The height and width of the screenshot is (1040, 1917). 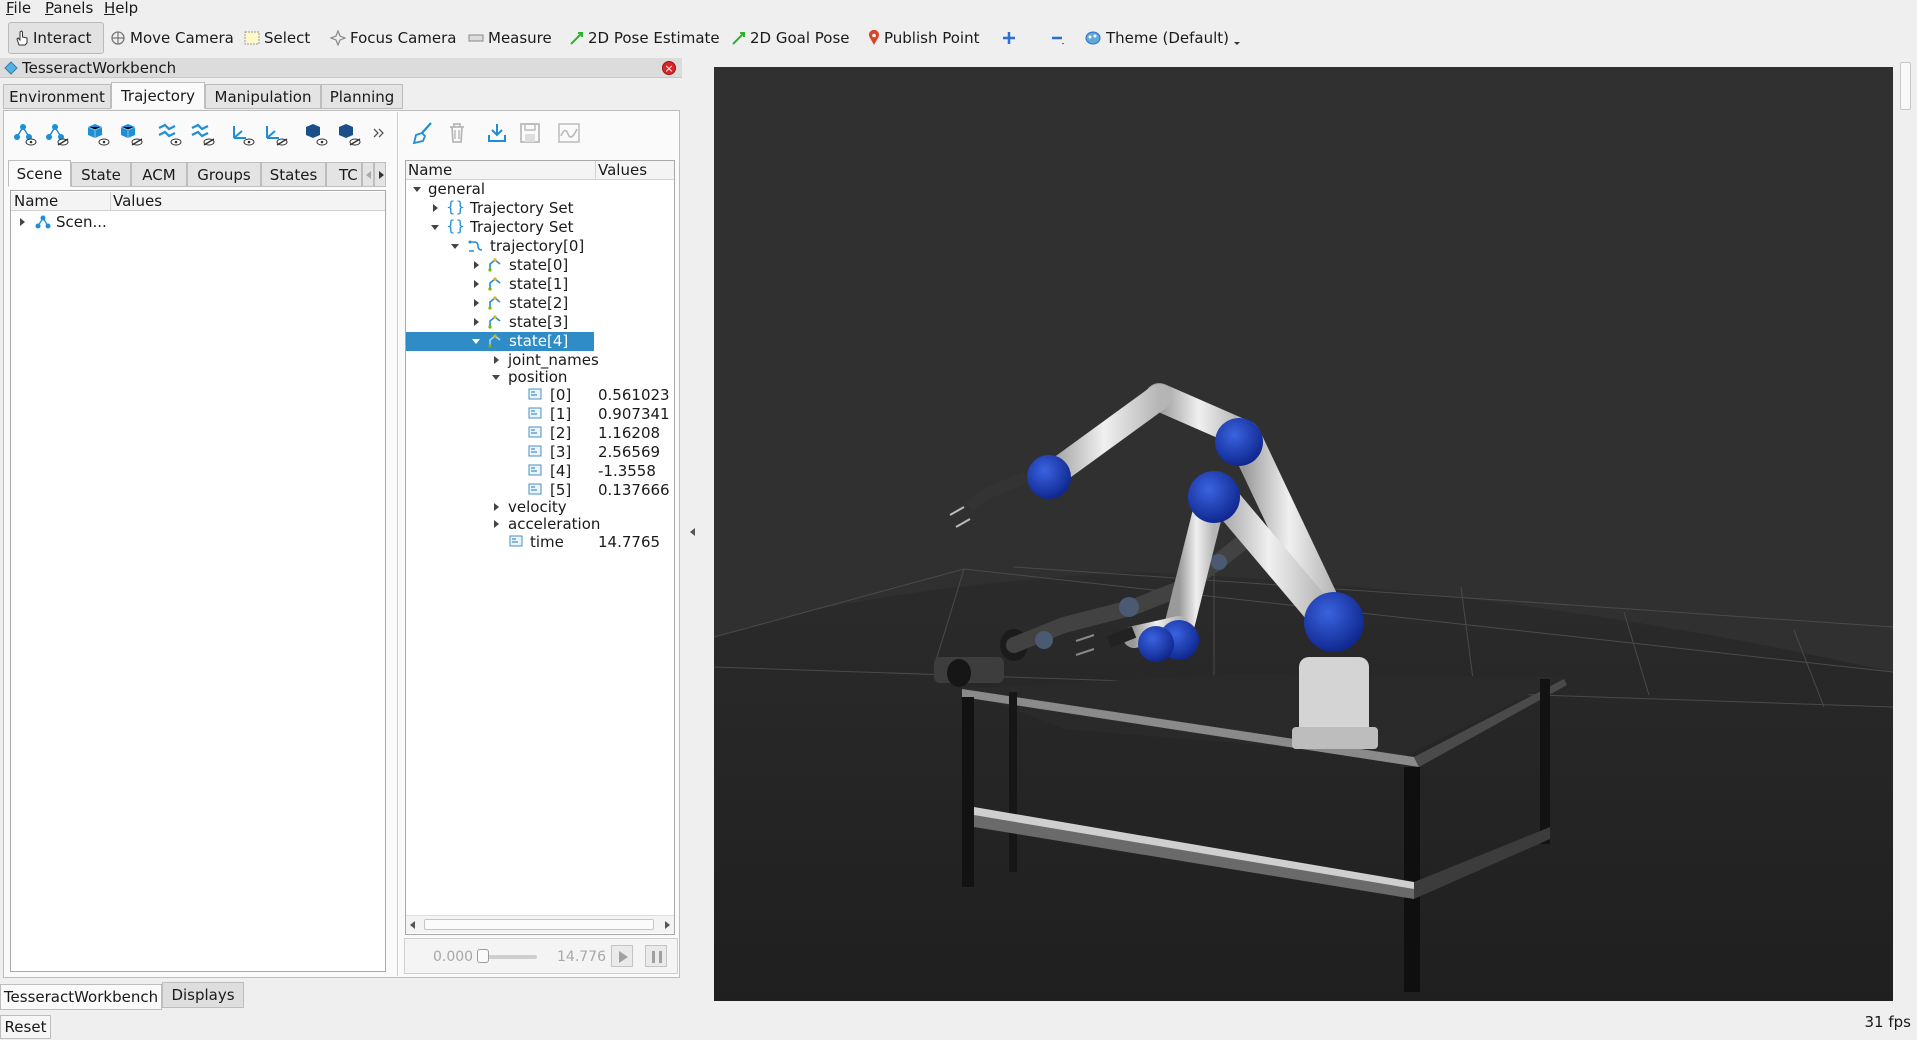 I want to click on show-axes-icon, so click(x=243, y=134).